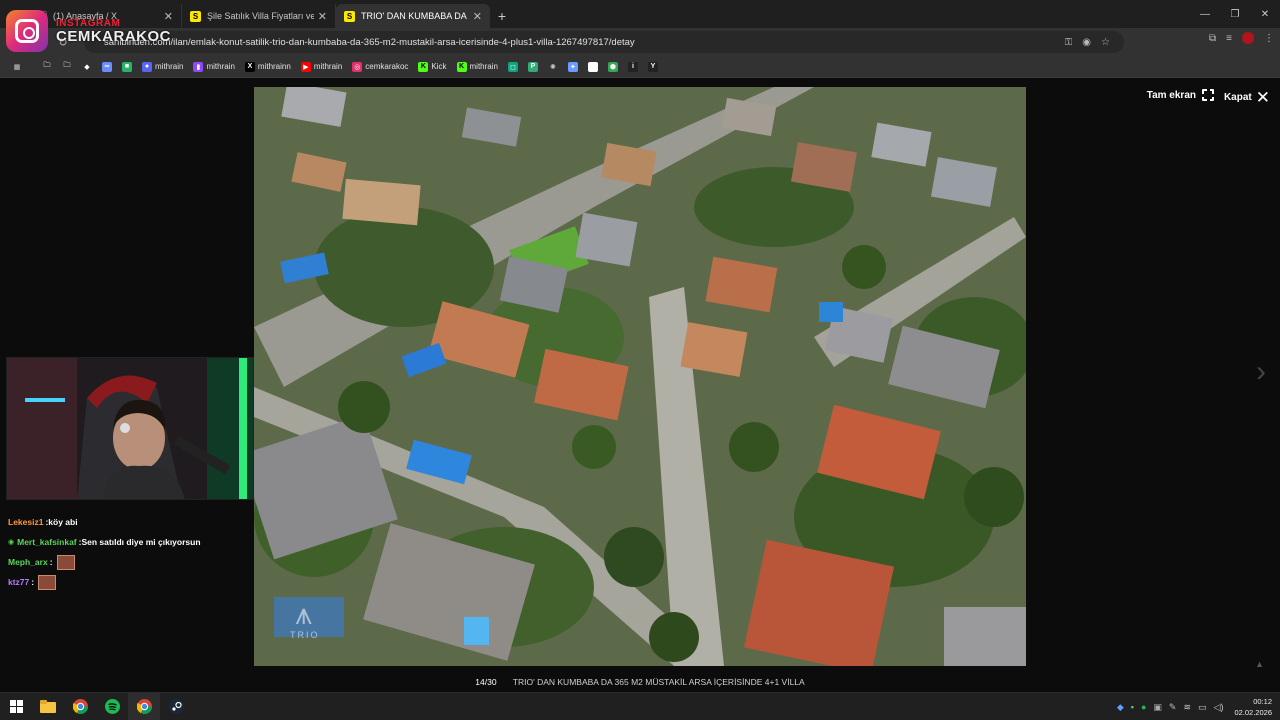  Describe the element at coordinates (1253, 707) in the screenshot. I see `clock: 00:12 02.02.2026` at that location.